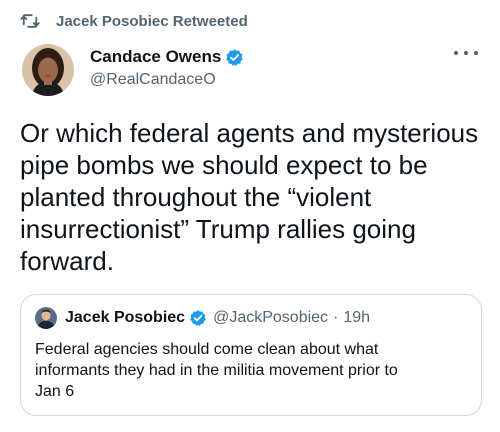 This screenshot has height=432, width=500. Describe the element at coordinates (271, 317) in the screenshot. I see `quoted-author-handle: @JackPosobiec` at that location.